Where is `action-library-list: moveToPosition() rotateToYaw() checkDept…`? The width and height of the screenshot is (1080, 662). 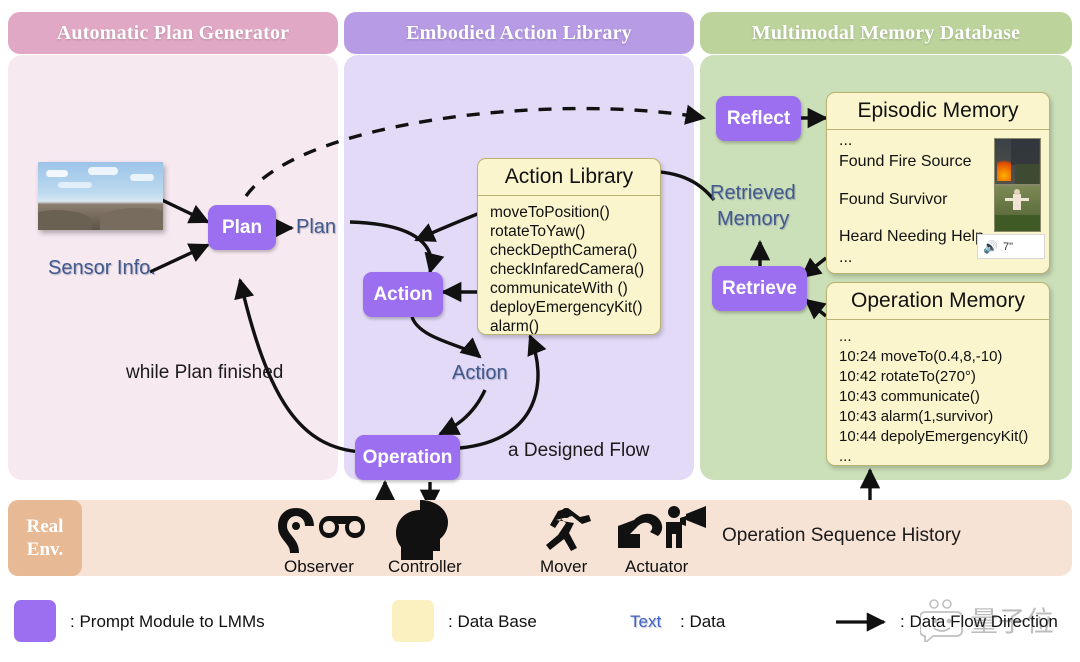 action-library-list: moveToPosition() rotateToYaw() checkDept… is located at coordinates (569, 265).